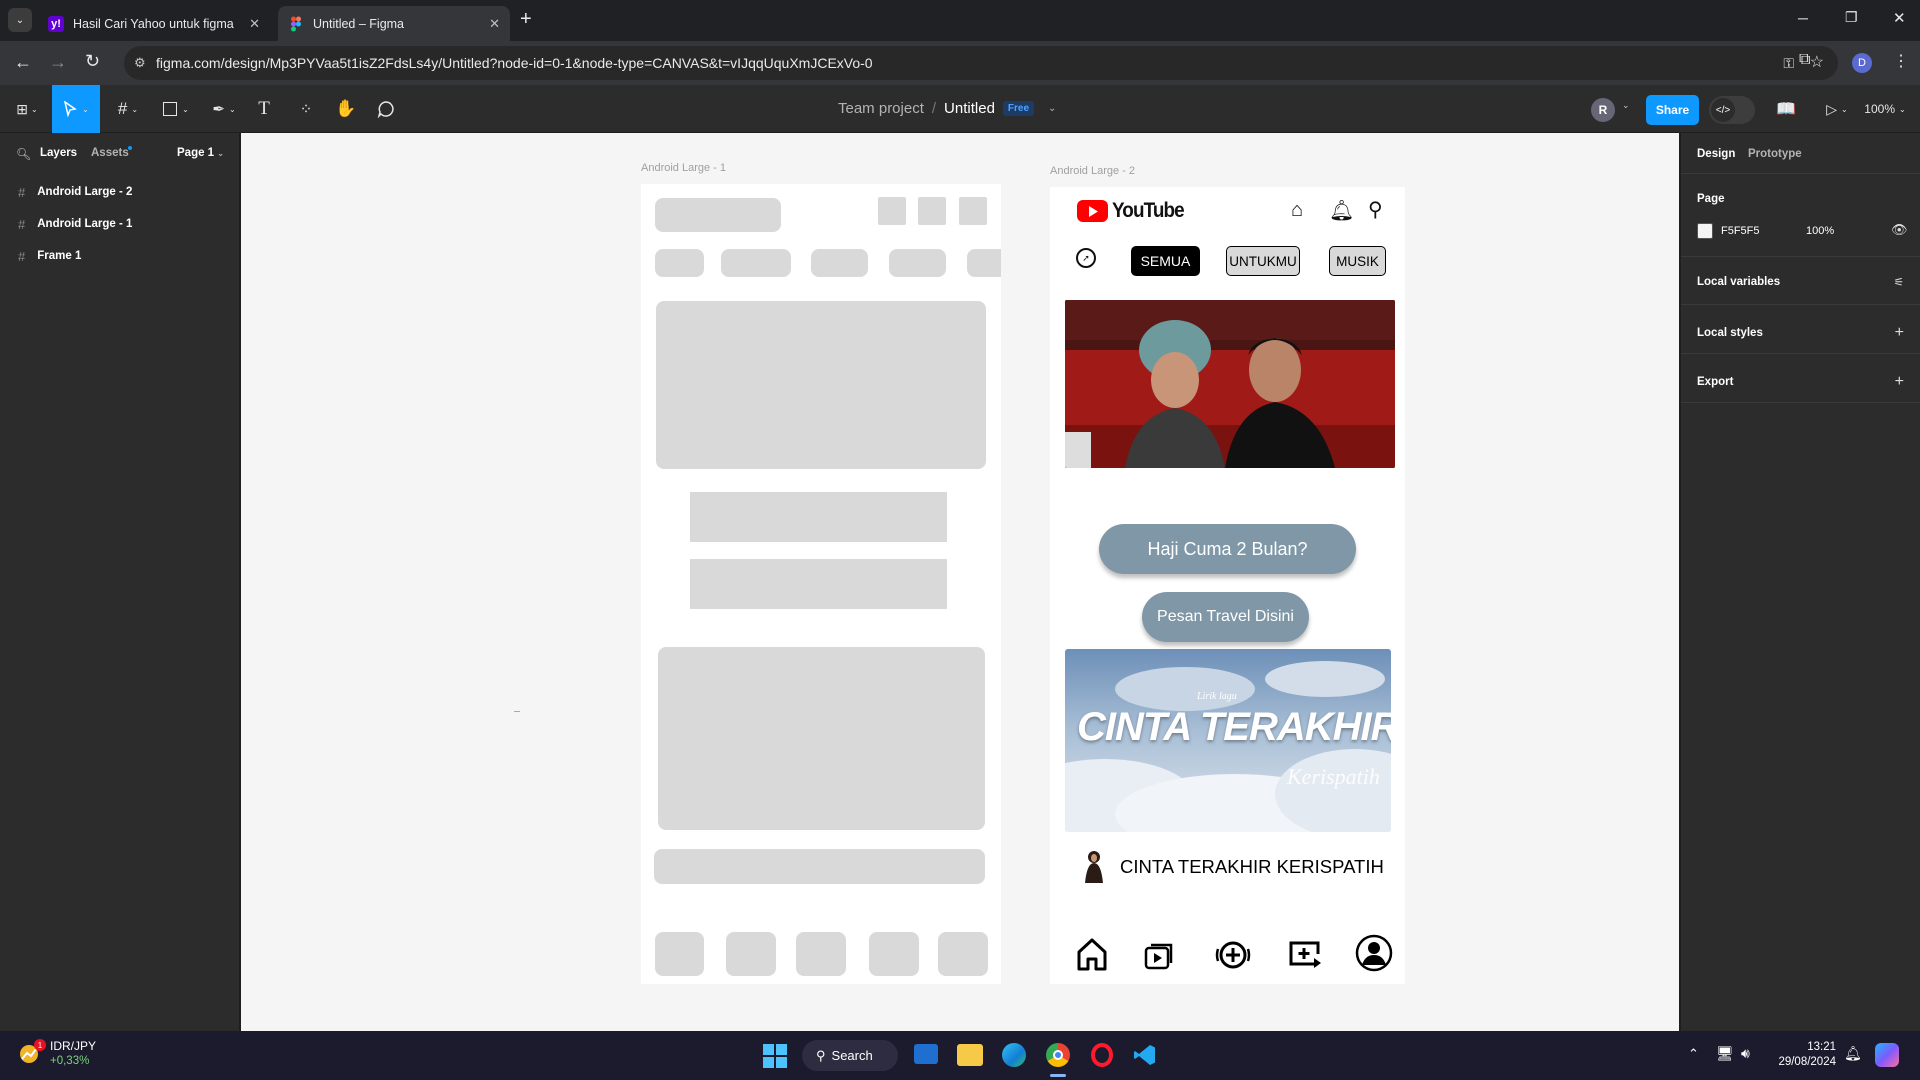  What do you see at coordinates (1058, 1055) in the screenshot?
I see `chrome-icon` at bounding box center [1058, 1055].